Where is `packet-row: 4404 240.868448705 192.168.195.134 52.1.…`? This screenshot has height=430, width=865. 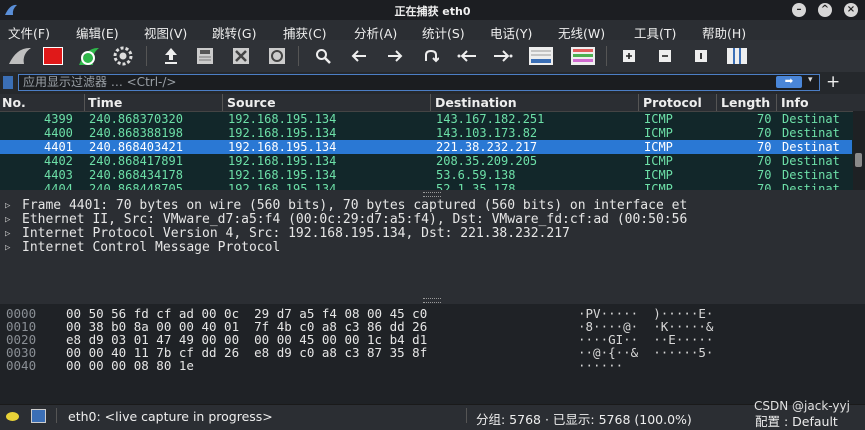 packet-row: 4404 240.868448705 192.168.195.134 52.1.… is located at coordinates (426, 186).